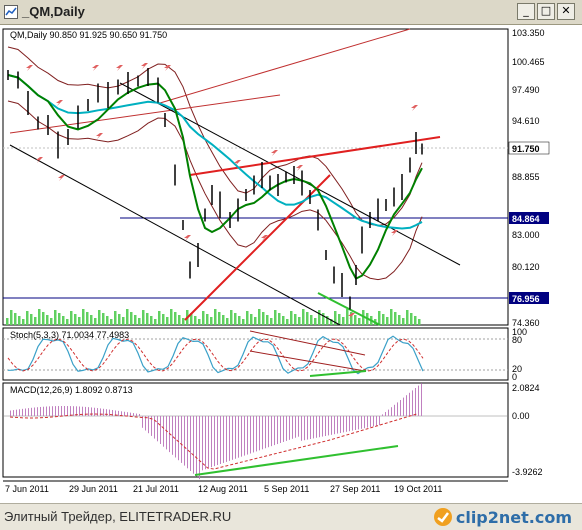 The image size is (582, 530). What do you see at coordinates (526, 11) in the screenshot?
I see `minimize-button: _` at bounding box center [526, 11].